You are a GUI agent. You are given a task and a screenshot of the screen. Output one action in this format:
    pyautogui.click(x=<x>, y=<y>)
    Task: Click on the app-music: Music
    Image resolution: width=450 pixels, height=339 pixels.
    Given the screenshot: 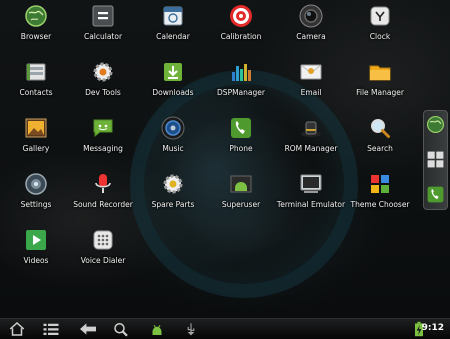 What is the action you would take?
    pyautogui.click(x=173, y=137)
    